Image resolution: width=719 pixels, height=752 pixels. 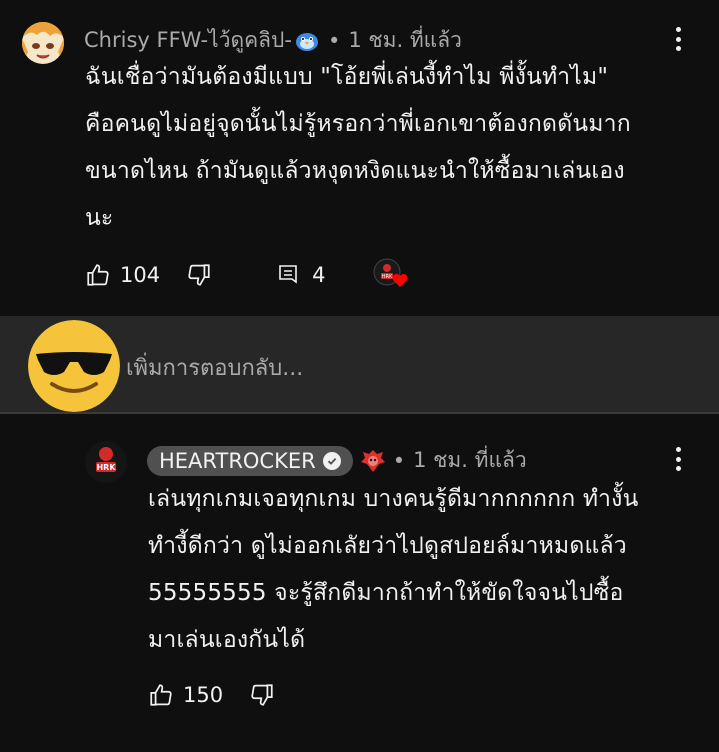 I want to click on like-count: 104, so click(x=140, y=275).